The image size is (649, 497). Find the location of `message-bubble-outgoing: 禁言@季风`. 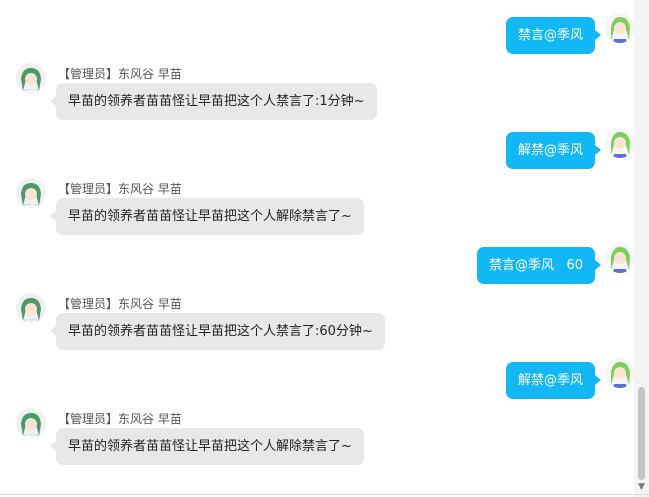

message-bubble-outgoing: 禁言@季风 is located at coordinates (553, 35).